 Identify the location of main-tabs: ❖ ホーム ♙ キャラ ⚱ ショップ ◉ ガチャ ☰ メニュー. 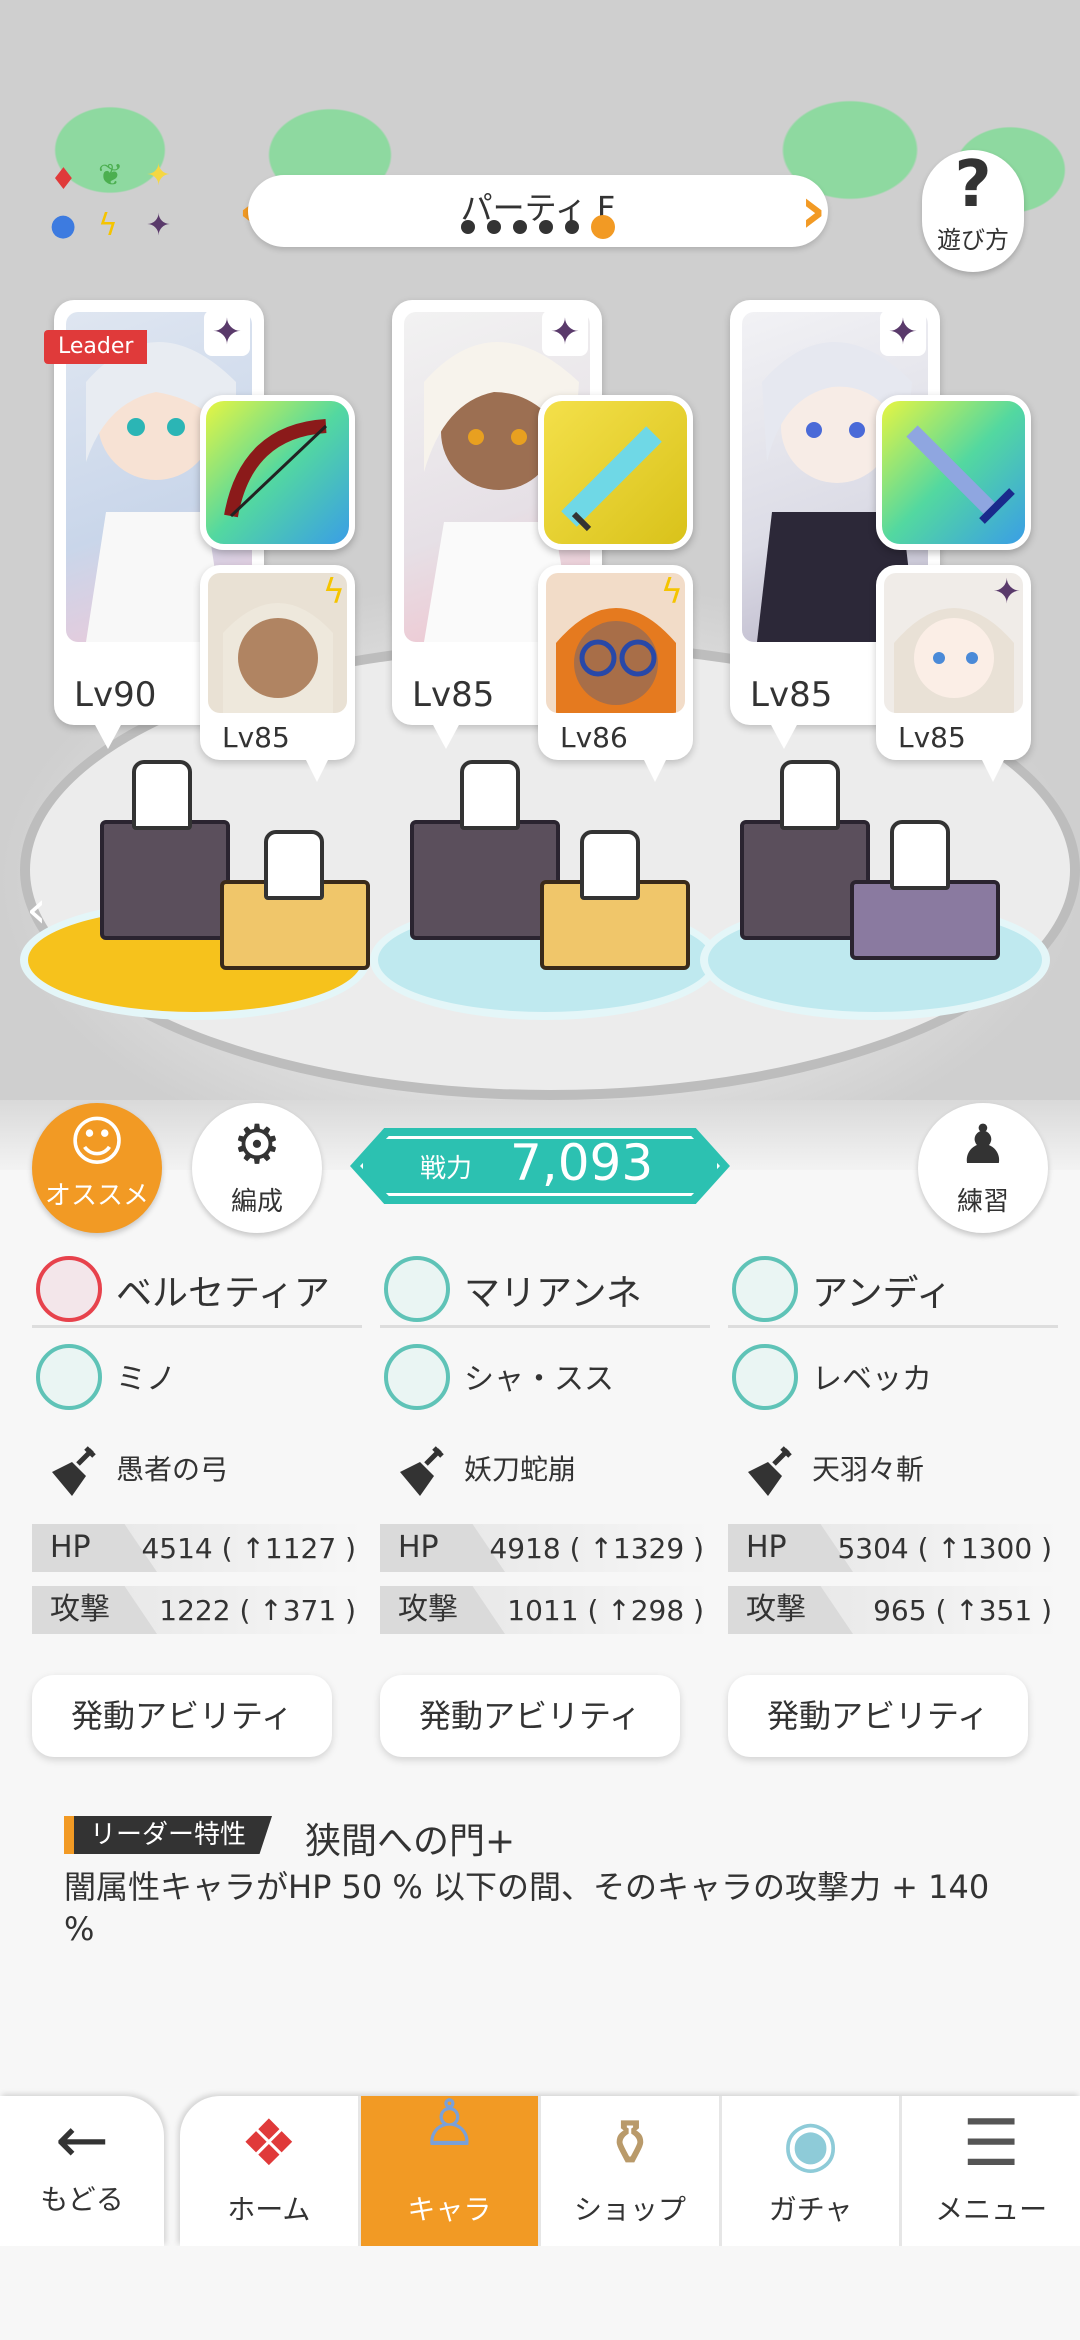
(630, 2166).